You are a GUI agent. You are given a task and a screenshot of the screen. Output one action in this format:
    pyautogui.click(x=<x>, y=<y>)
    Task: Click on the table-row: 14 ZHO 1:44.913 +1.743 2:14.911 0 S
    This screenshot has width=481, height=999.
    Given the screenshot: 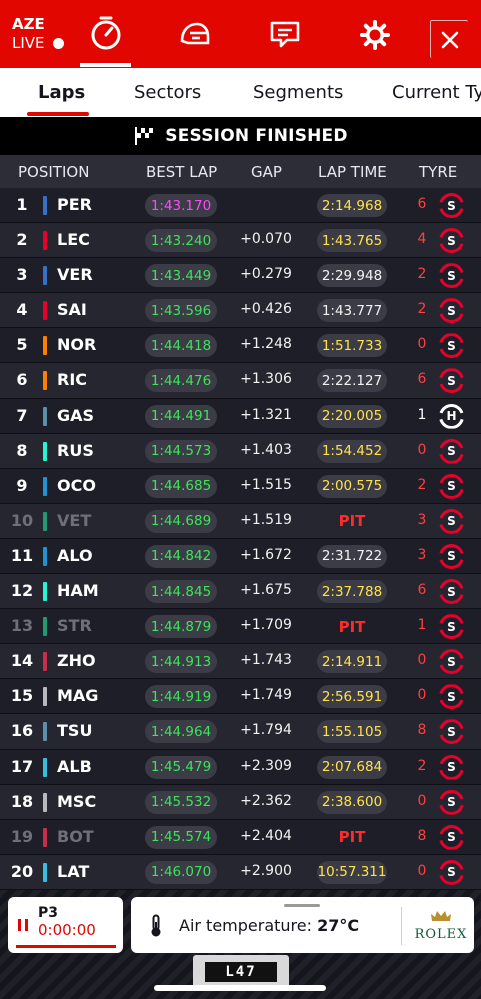 What is the action you would take?
    pyautogui.click(x=240, y=662)
    